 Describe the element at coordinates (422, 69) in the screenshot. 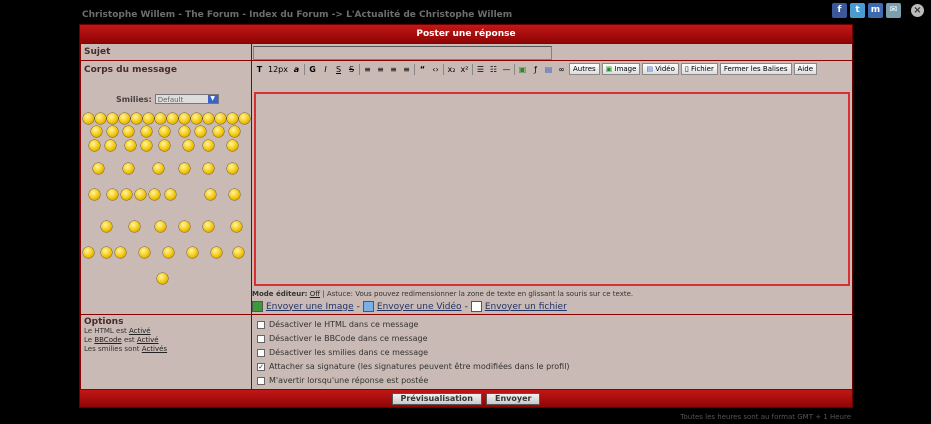

I see `quote-icon: “` at that location.